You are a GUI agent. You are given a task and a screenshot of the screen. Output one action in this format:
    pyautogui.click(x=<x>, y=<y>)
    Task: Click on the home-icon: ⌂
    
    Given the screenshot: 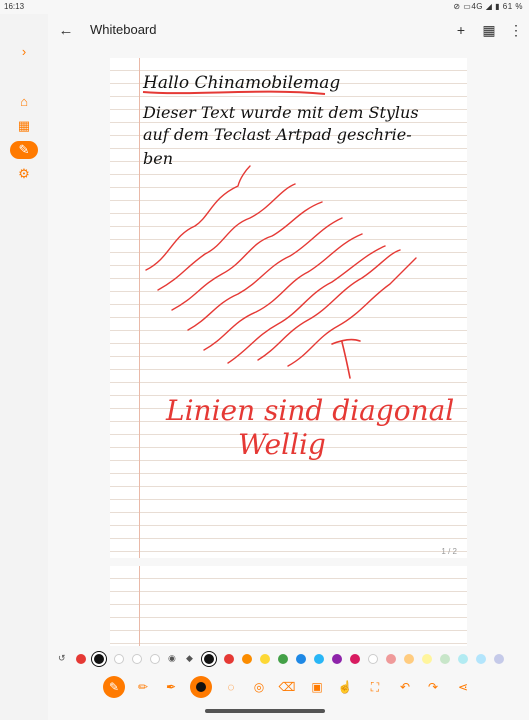 What is the action you would take?
    pyautogui.click(x=24, y=101)
    